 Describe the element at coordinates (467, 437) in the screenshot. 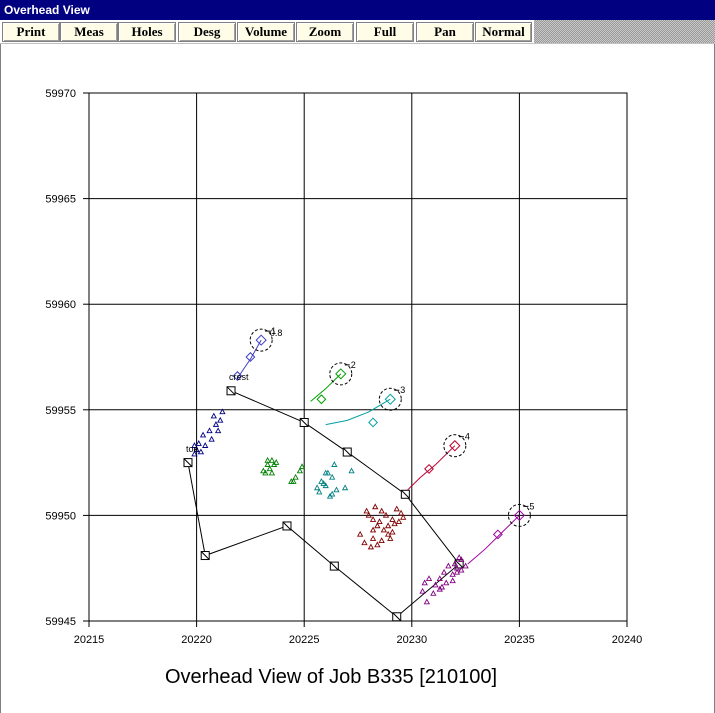

I see `hole-number-label: 4` at that location.